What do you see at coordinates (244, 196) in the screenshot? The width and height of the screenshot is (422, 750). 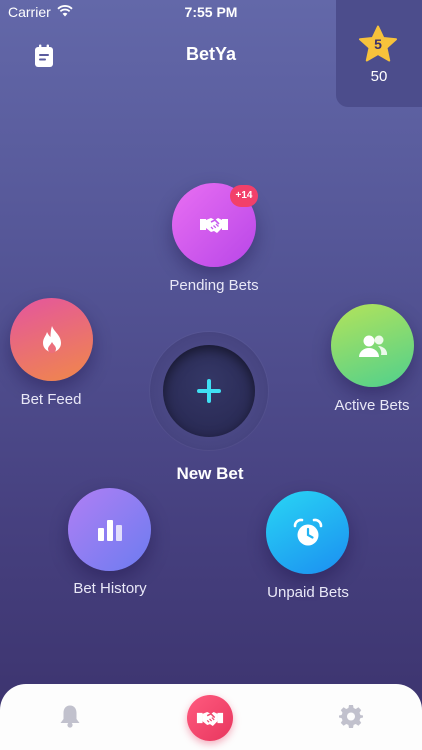 I see `pending-count-badge: +14` at bounding box center [244, 196].